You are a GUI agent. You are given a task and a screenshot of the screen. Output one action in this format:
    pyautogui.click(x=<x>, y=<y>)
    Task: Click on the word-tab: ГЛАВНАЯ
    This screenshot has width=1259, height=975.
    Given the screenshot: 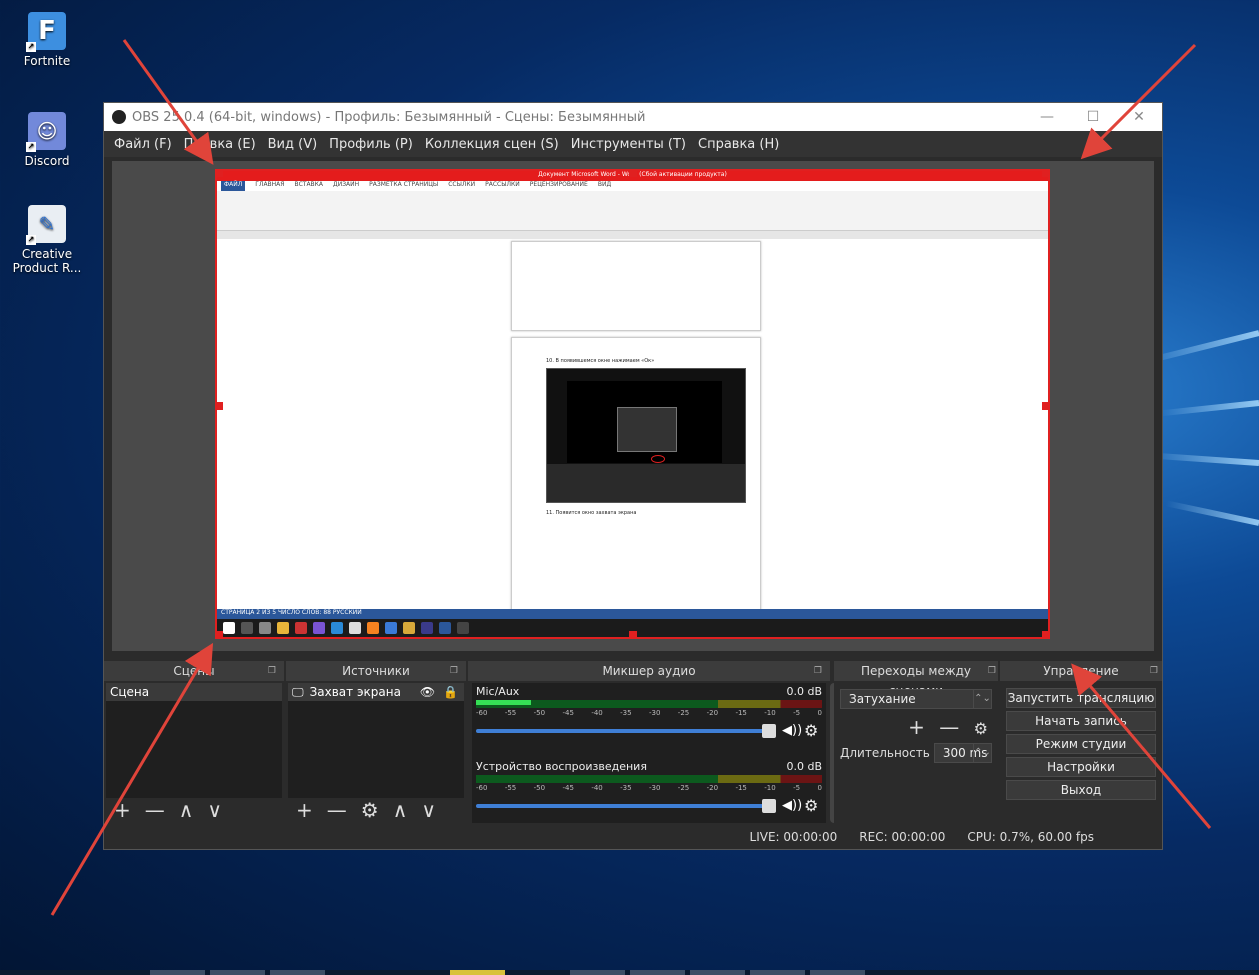 What is the action you would take?
    pyautogui.click(x=270, y=184)
    